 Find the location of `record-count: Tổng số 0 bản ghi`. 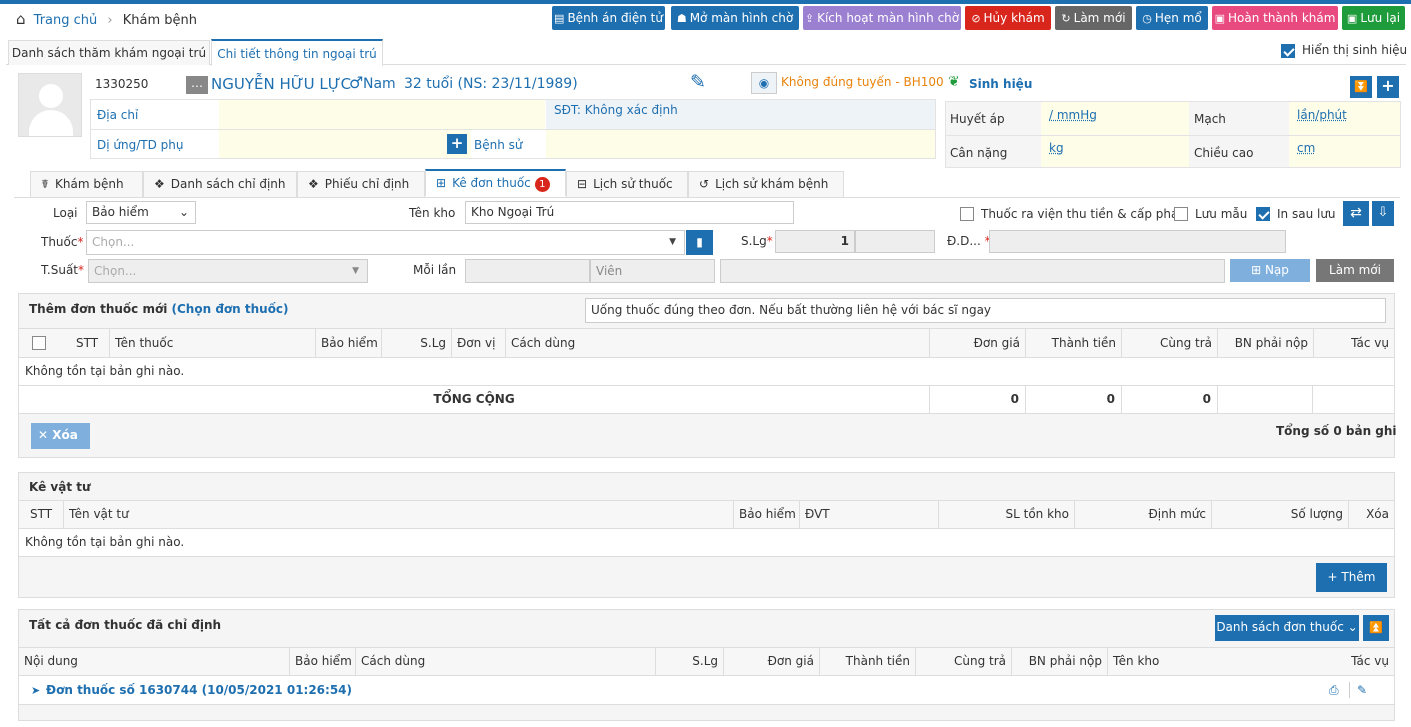

record-count: Tổng số 0 bản ghi is located at coordinates (1336, 431).